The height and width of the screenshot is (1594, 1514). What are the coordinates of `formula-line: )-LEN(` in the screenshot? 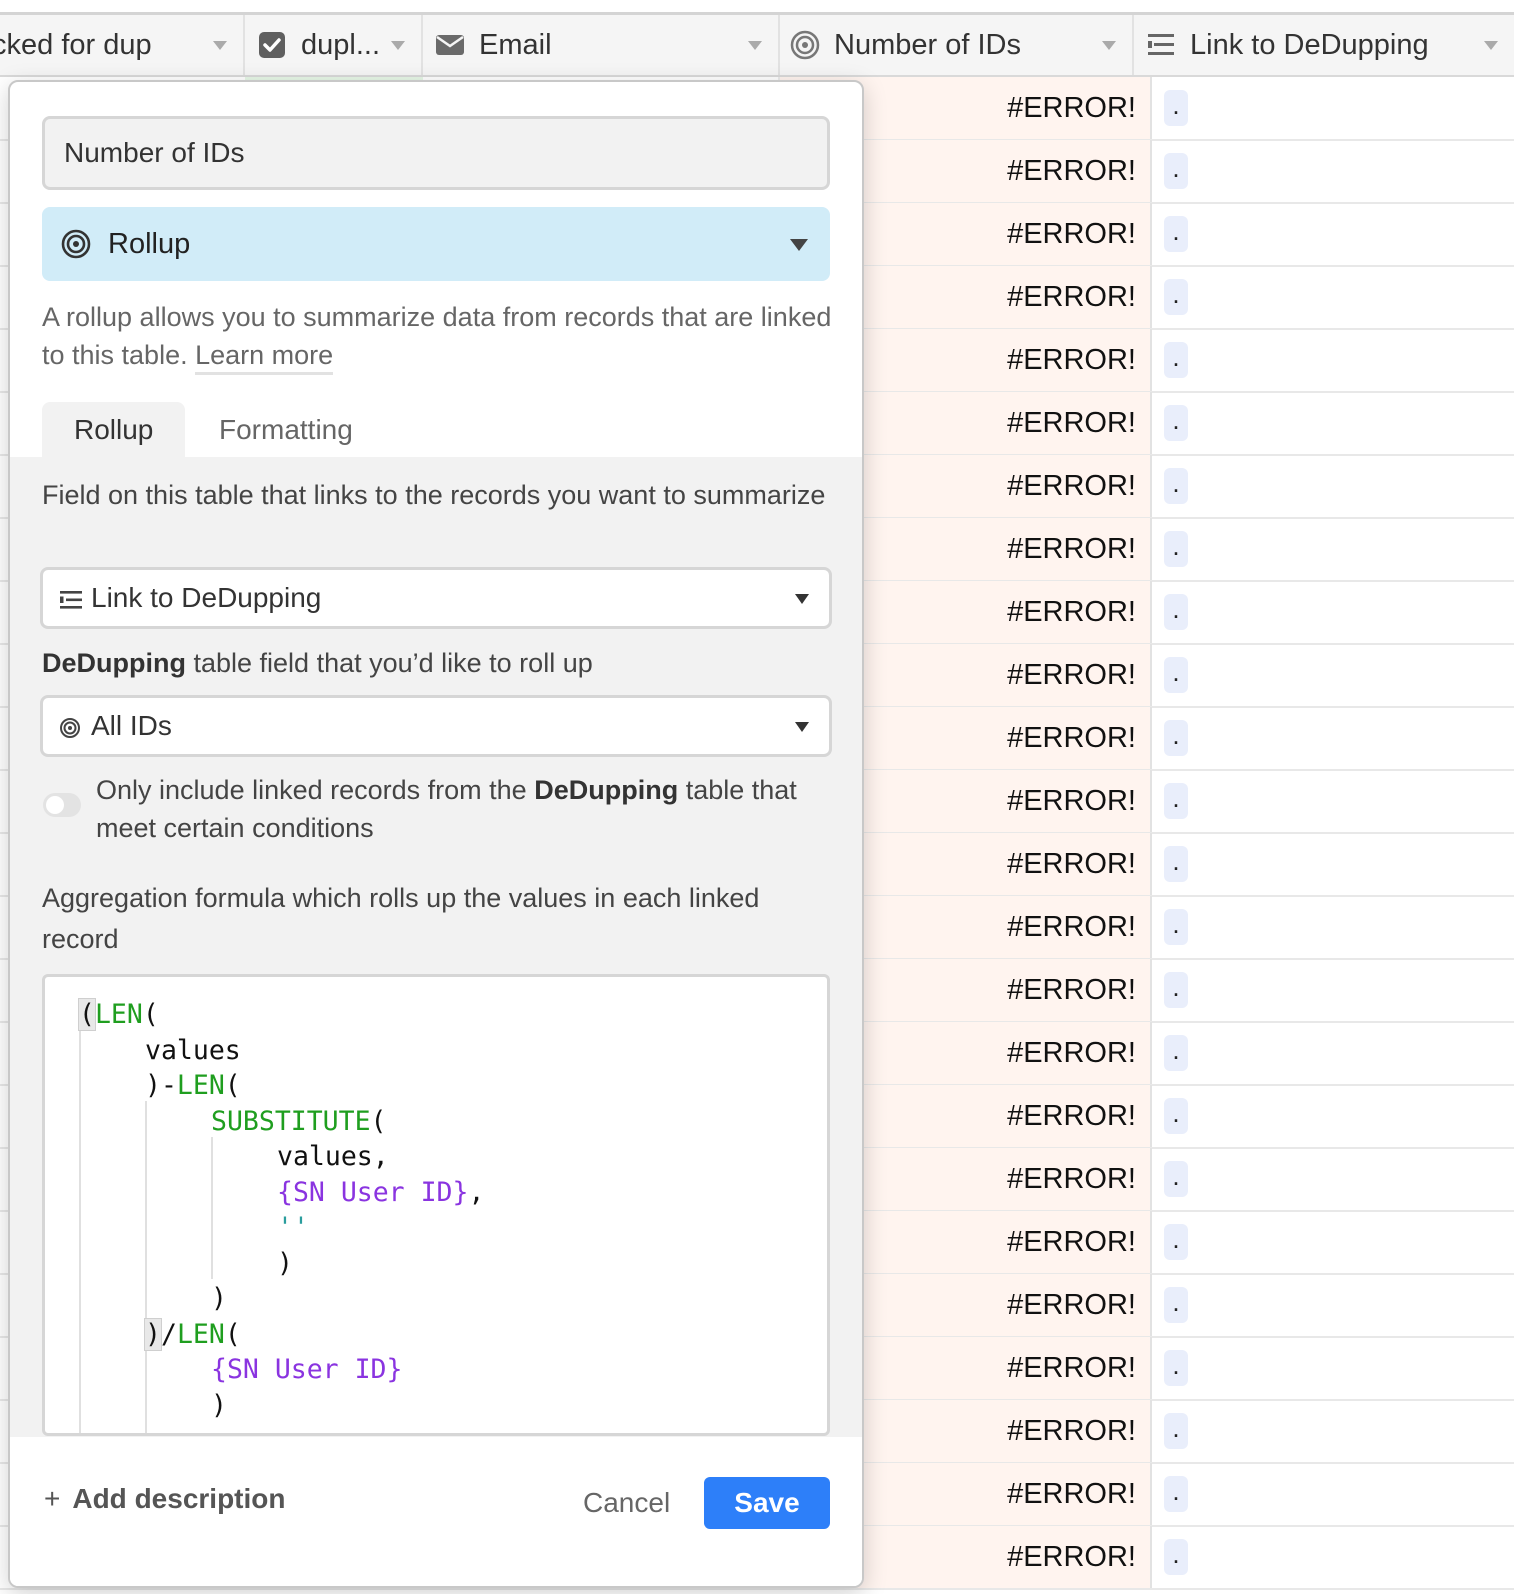 It's located at (193, 1086).